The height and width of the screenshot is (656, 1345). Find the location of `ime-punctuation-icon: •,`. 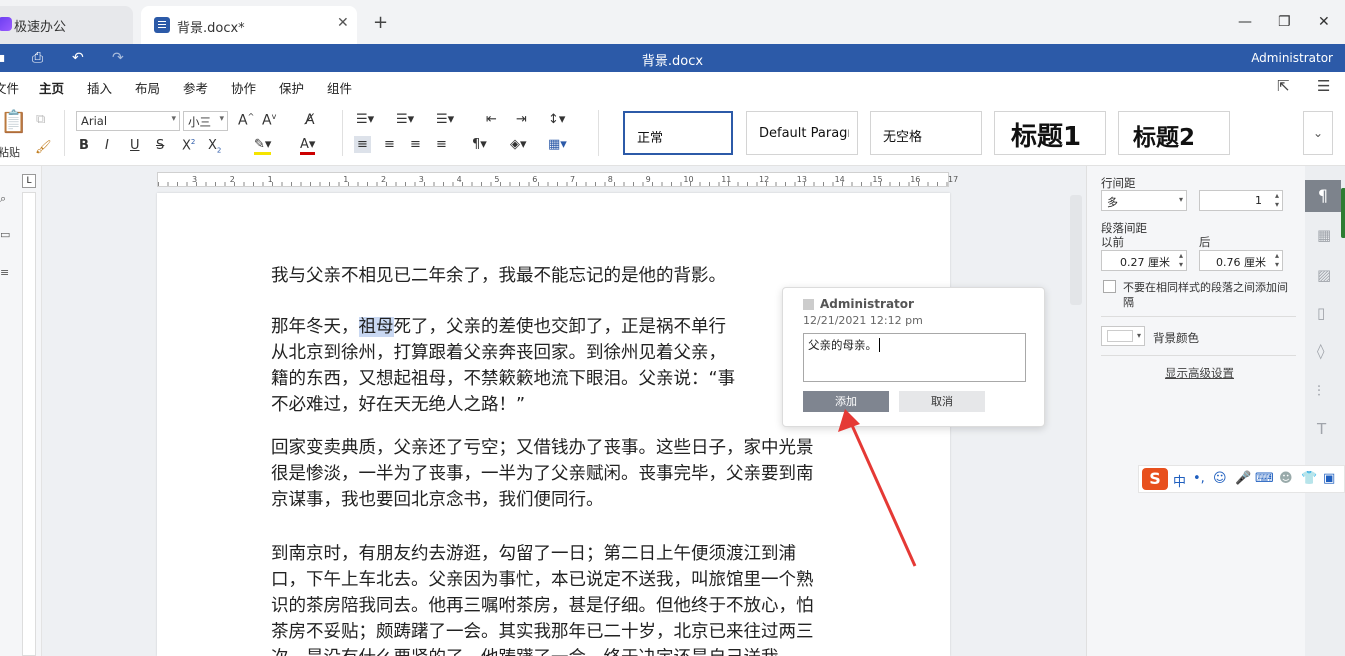

ime-punctuation-icon: •, is located at coordinates (1199, 478).